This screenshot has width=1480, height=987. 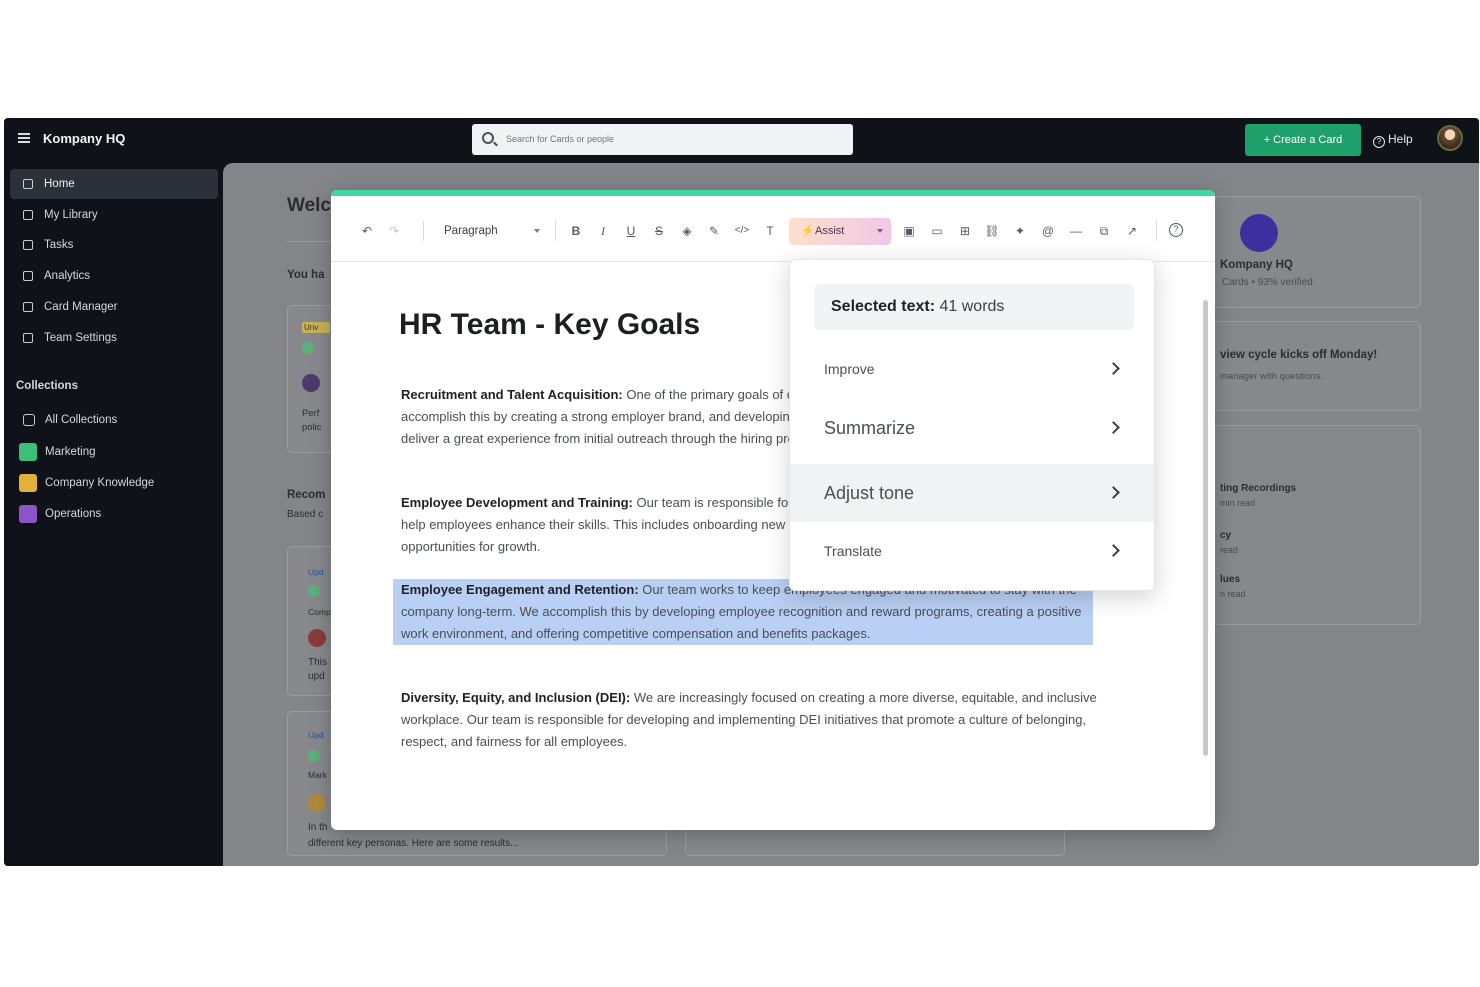 I want to click on user-avatar, so click(x=1450, y=138).